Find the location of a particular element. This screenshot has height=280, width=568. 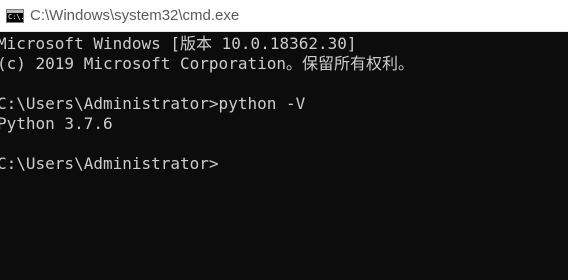

cmd-icon: C:\. is located at coordinates (15, 15).